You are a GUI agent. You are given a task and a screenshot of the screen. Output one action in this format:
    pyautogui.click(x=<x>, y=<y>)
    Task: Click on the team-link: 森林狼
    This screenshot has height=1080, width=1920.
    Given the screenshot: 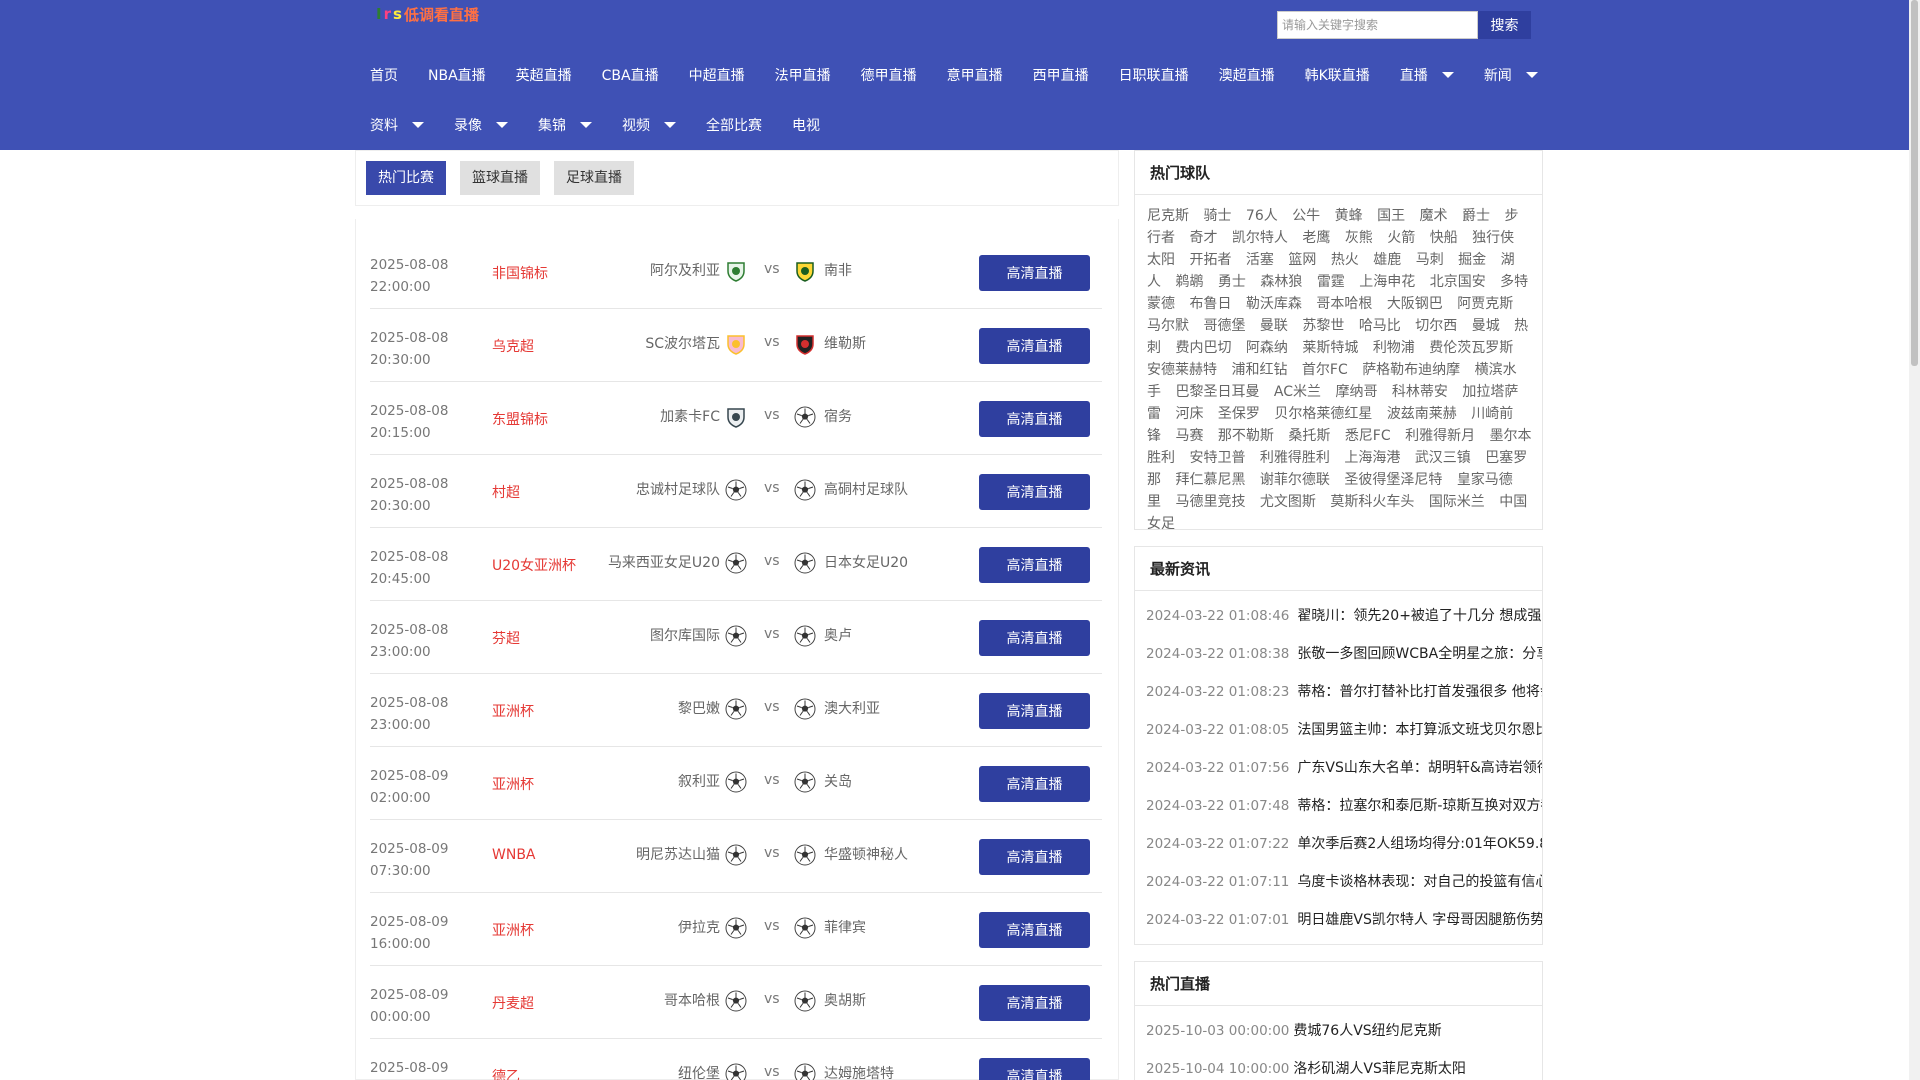 What is the action you would take?
    pyautogui.click(x=1281, y=282)
    